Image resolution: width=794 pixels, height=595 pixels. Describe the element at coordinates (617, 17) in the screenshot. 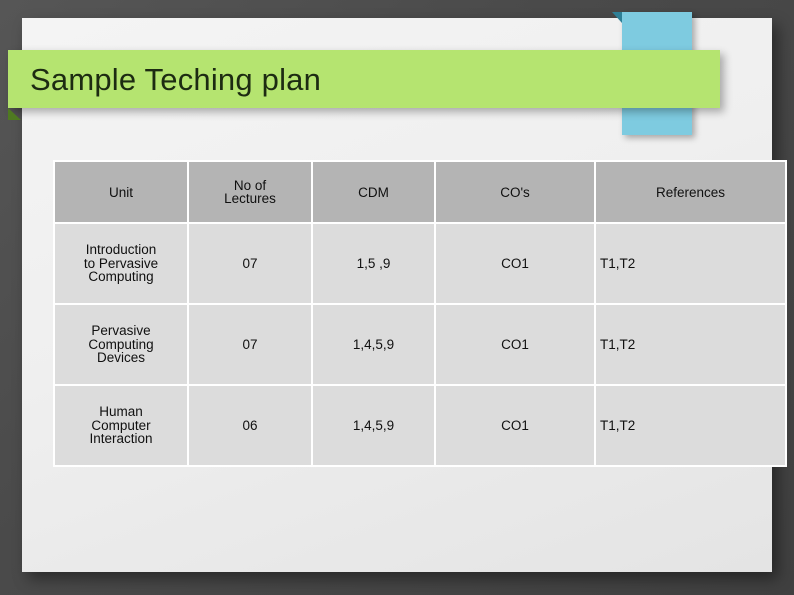

I see `blue-accent-fold` at that location.